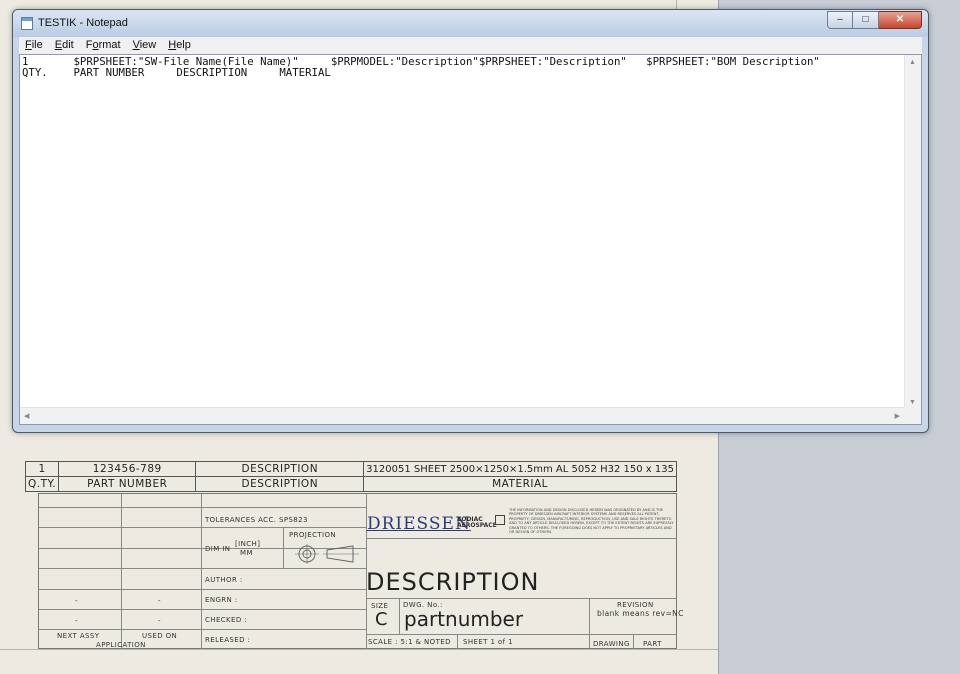 This screenshot has width=960, height=674. Describe the element at coordinates (359, 649) in the screenshot. I see `sheet-bottom-border` at that location.